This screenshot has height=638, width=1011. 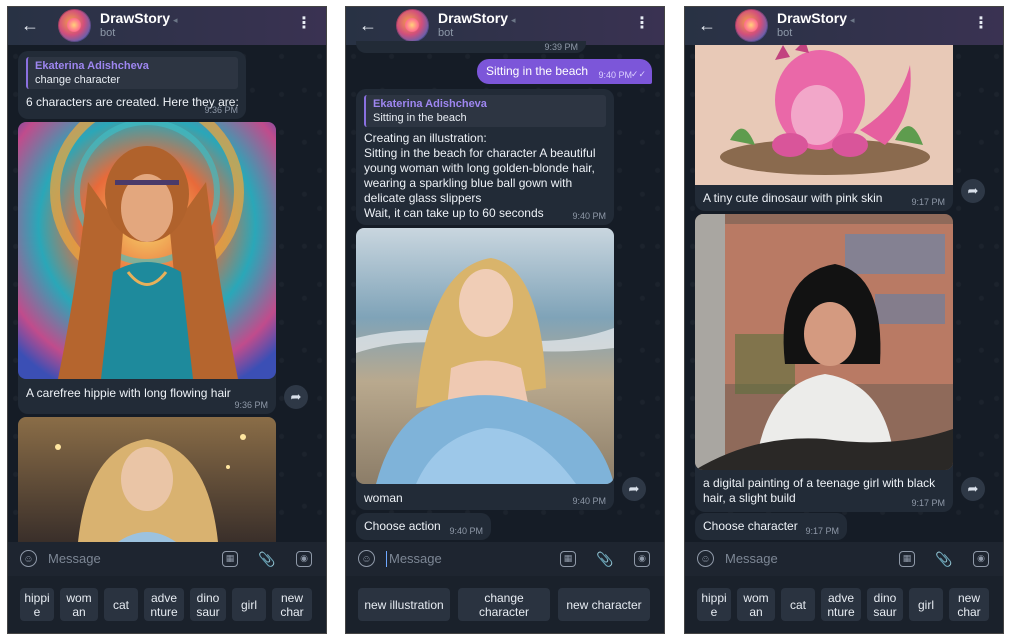 I want to click on chat-title-text: DrawStory, so click(x=473, y=18).